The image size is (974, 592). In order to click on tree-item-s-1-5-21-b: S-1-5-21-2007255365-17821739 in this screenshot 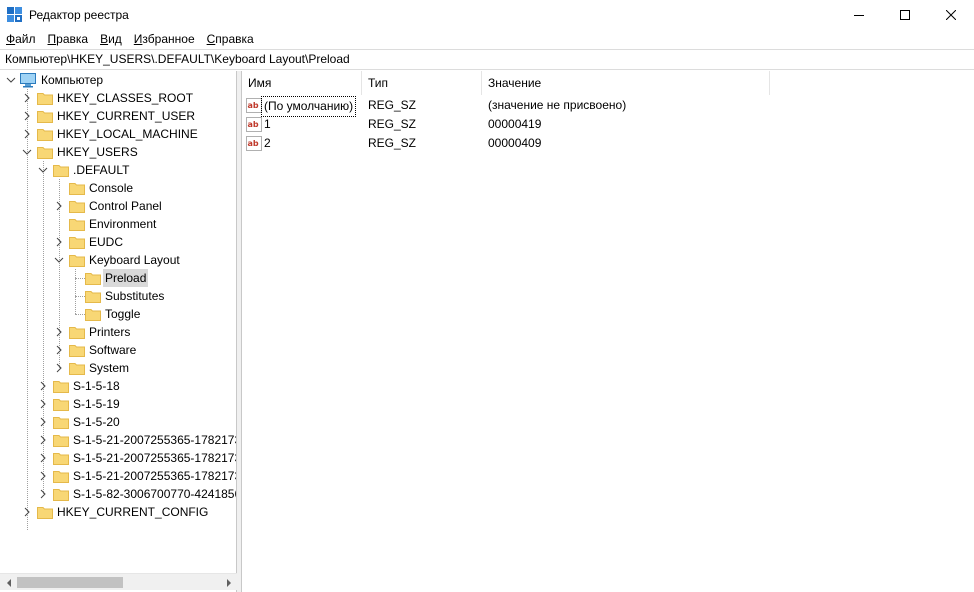, I will do `click(118, 458)`.